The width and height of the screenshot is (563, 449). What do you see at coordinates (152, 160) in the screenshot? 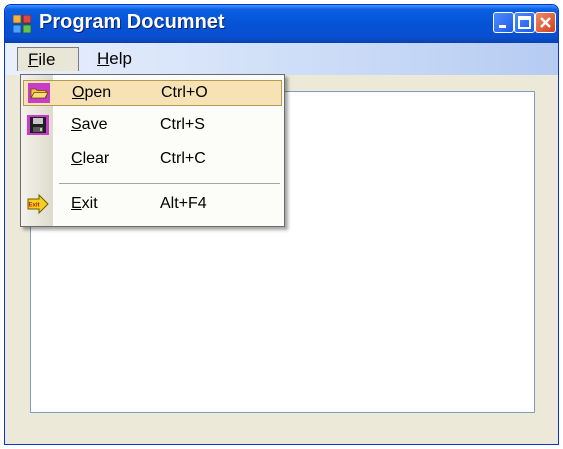
I see `menu-item-clear: Clear Ctrl+C` at bounding box center [152, 160].